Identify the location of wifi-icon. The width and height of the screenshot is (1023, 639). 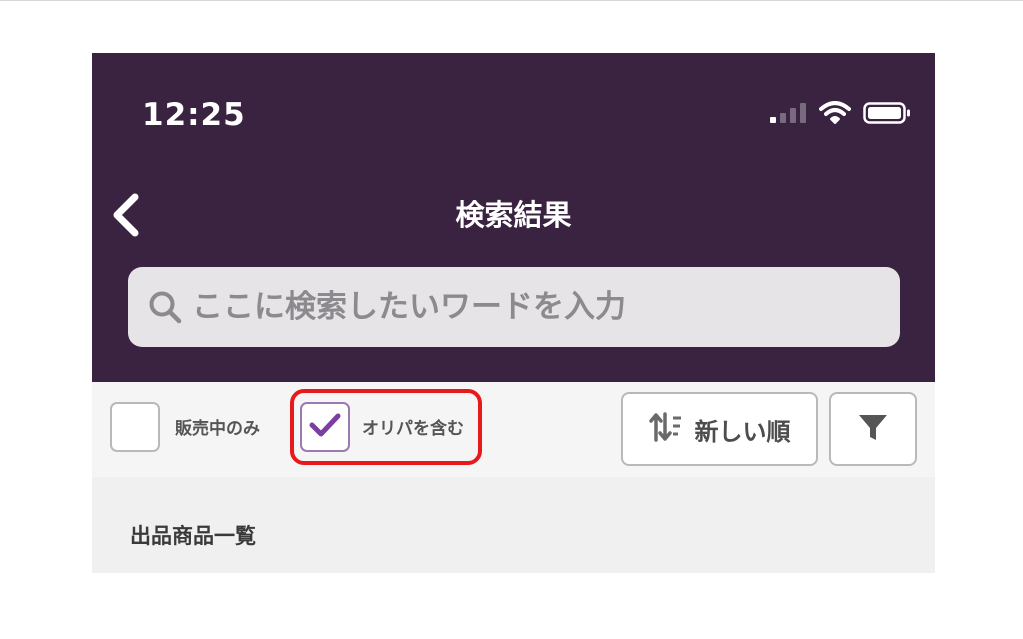
(835, 115).